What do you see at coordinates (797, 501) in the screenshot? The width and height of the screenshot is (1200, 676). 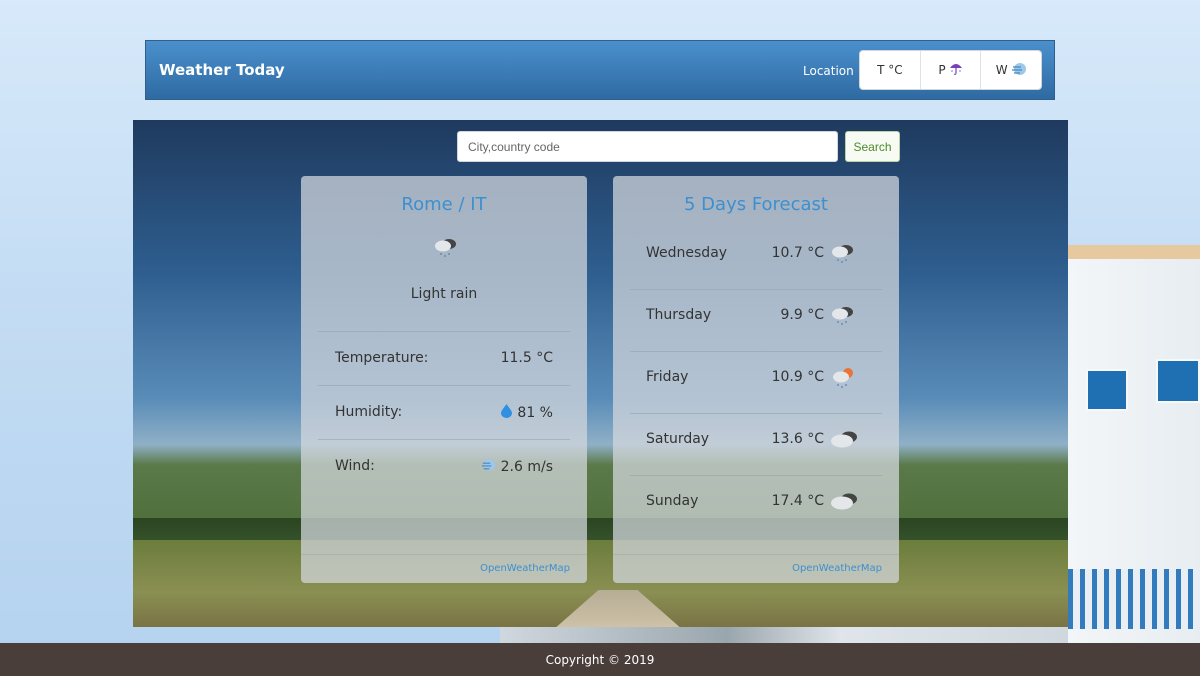 I see `forecast-temp: 17.4 °C` at bounding box center [797, 501].